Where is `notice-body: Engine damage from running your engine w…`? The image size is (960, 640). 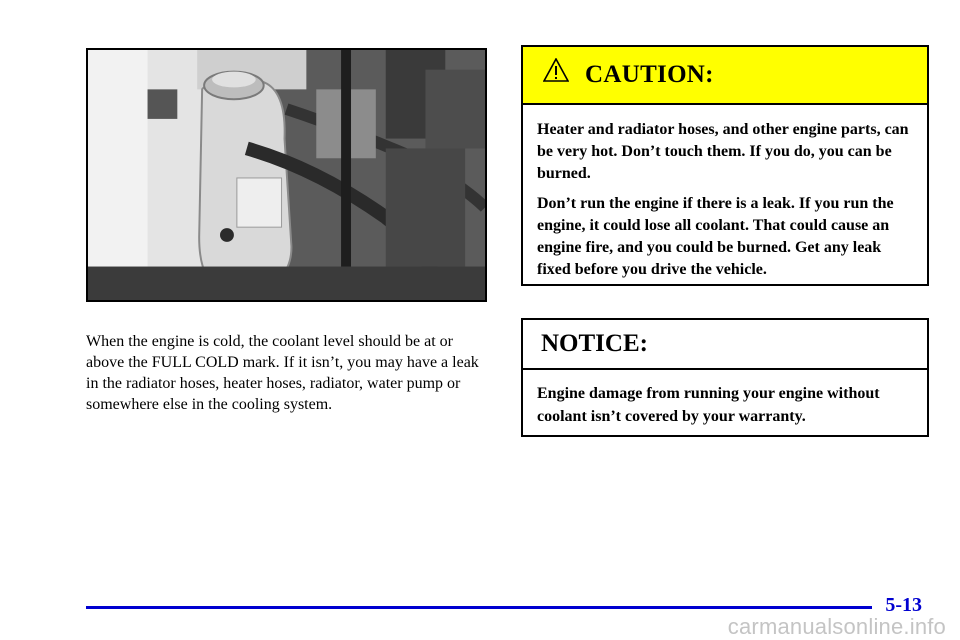 notice-body: Engine damage from running your engine w… is located at coordinates (725, 399).